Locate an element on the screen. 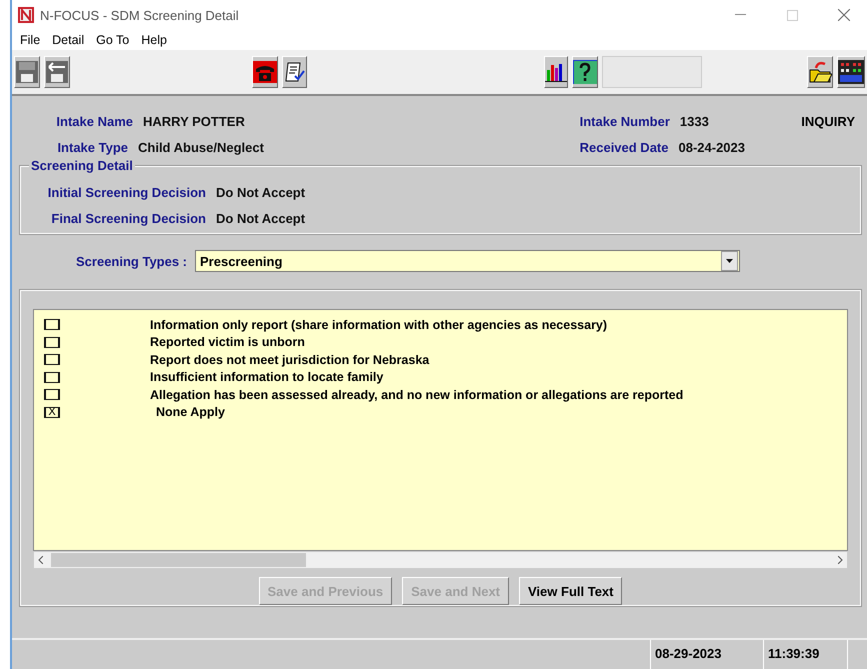  screening-types-dropdown: Prescreening is located at coordinates (467, 261).